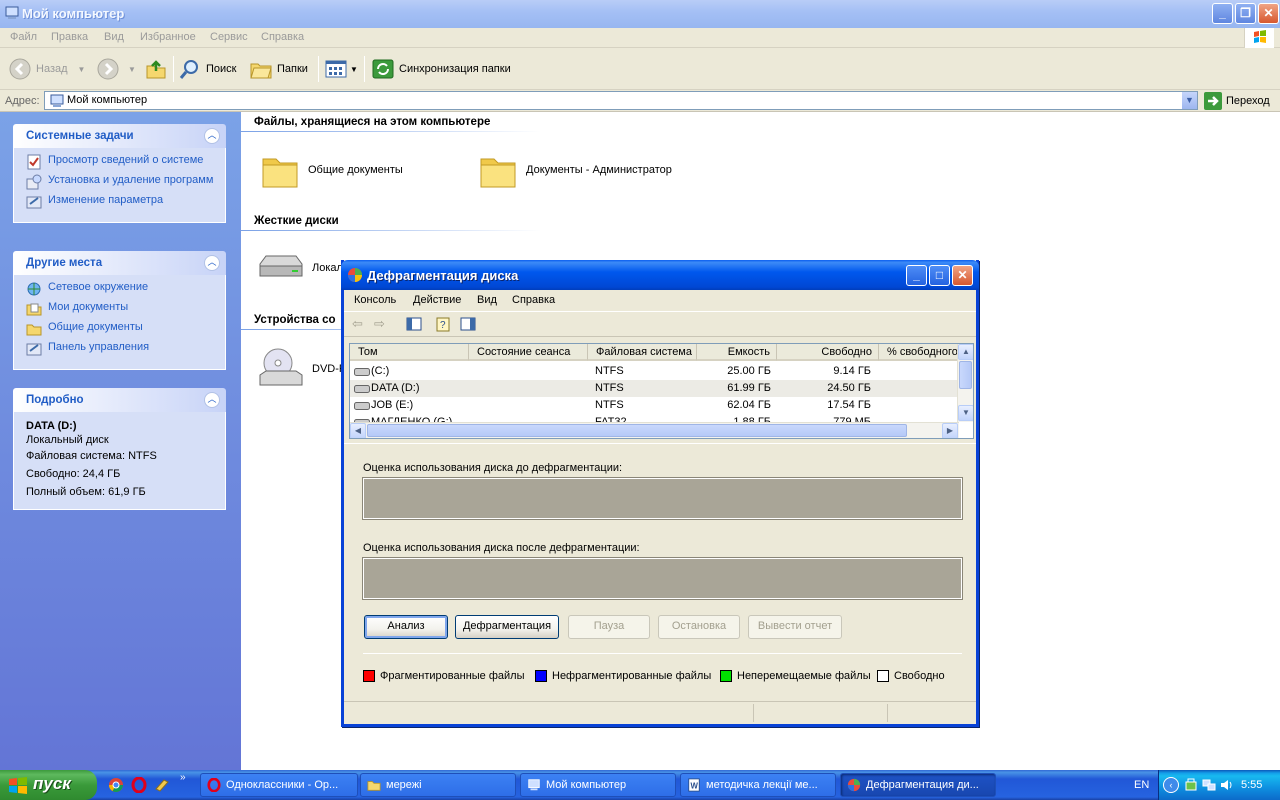  What do you see at coordinates (1209, 785) in the screenshot?
I see `network-connection-icon` at bounding box center [1209, 785].